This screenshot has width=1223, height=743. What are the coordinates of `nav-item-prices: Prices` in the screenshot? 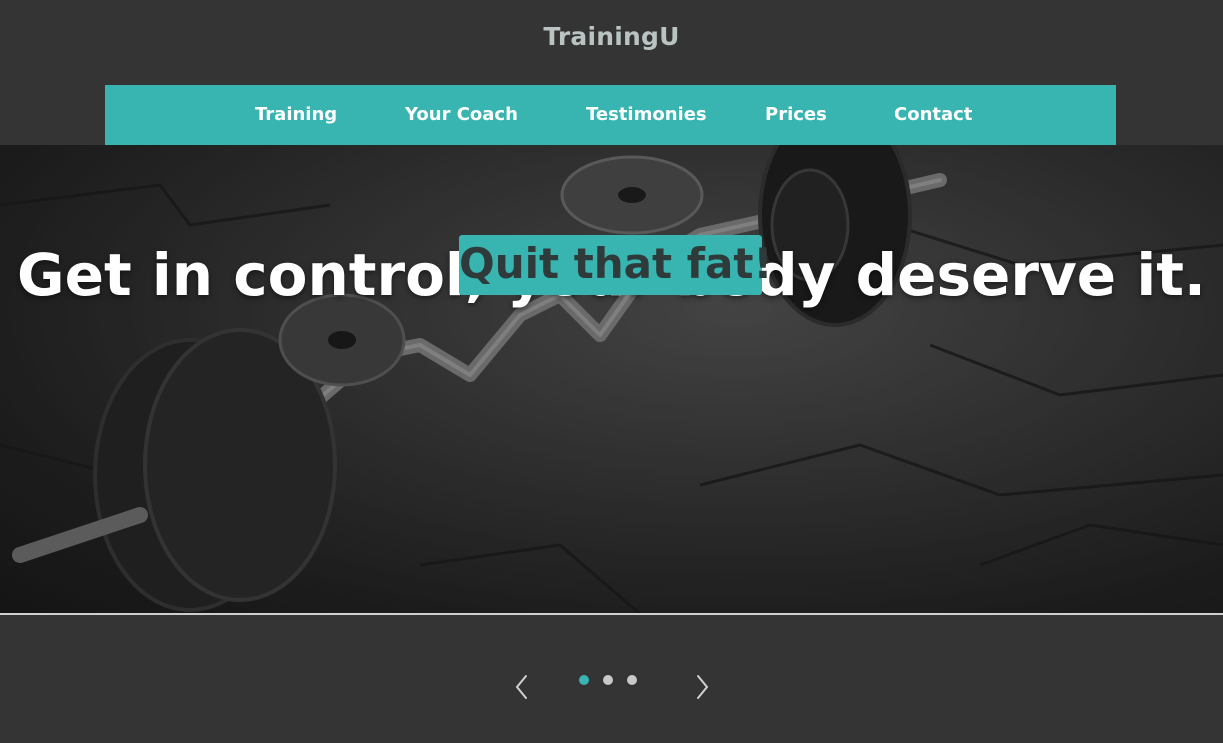 It's located at (796, 115).